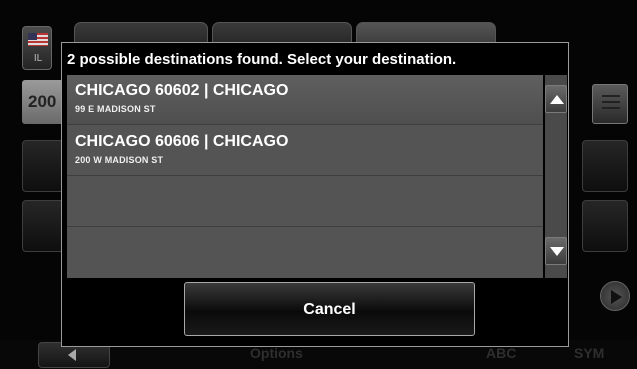 The height and width of the screenshot is (369, 637). What do you see at coordinates (119, 160) in the screenshot?
I see `destination-address: 200 W MADISON ST` at bounding box center [119, 160].